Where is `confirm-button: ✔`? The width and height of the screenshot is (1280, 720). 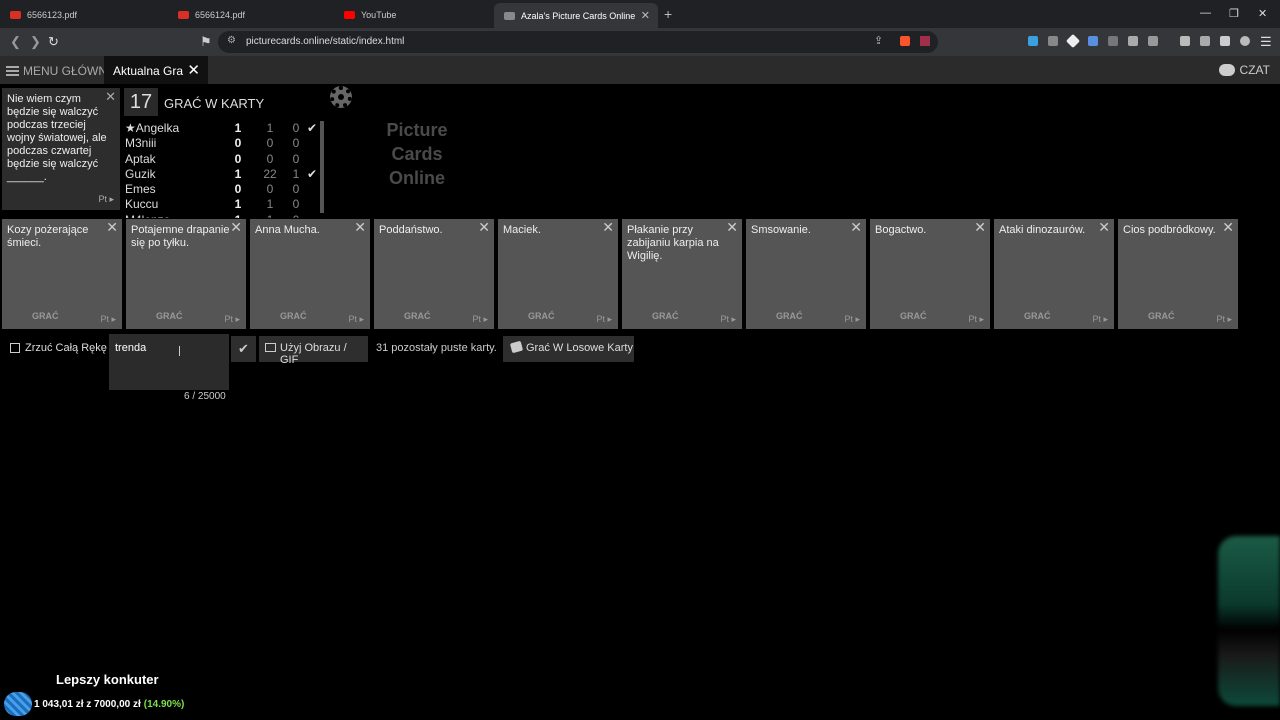
confirm-button: ✔ is located at coordinates (243, 349).